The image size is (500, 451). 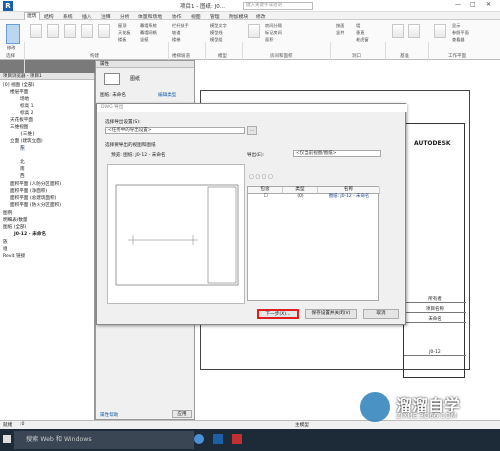 I want to click on tab-insert: 插入, so click(x=87, y=16).